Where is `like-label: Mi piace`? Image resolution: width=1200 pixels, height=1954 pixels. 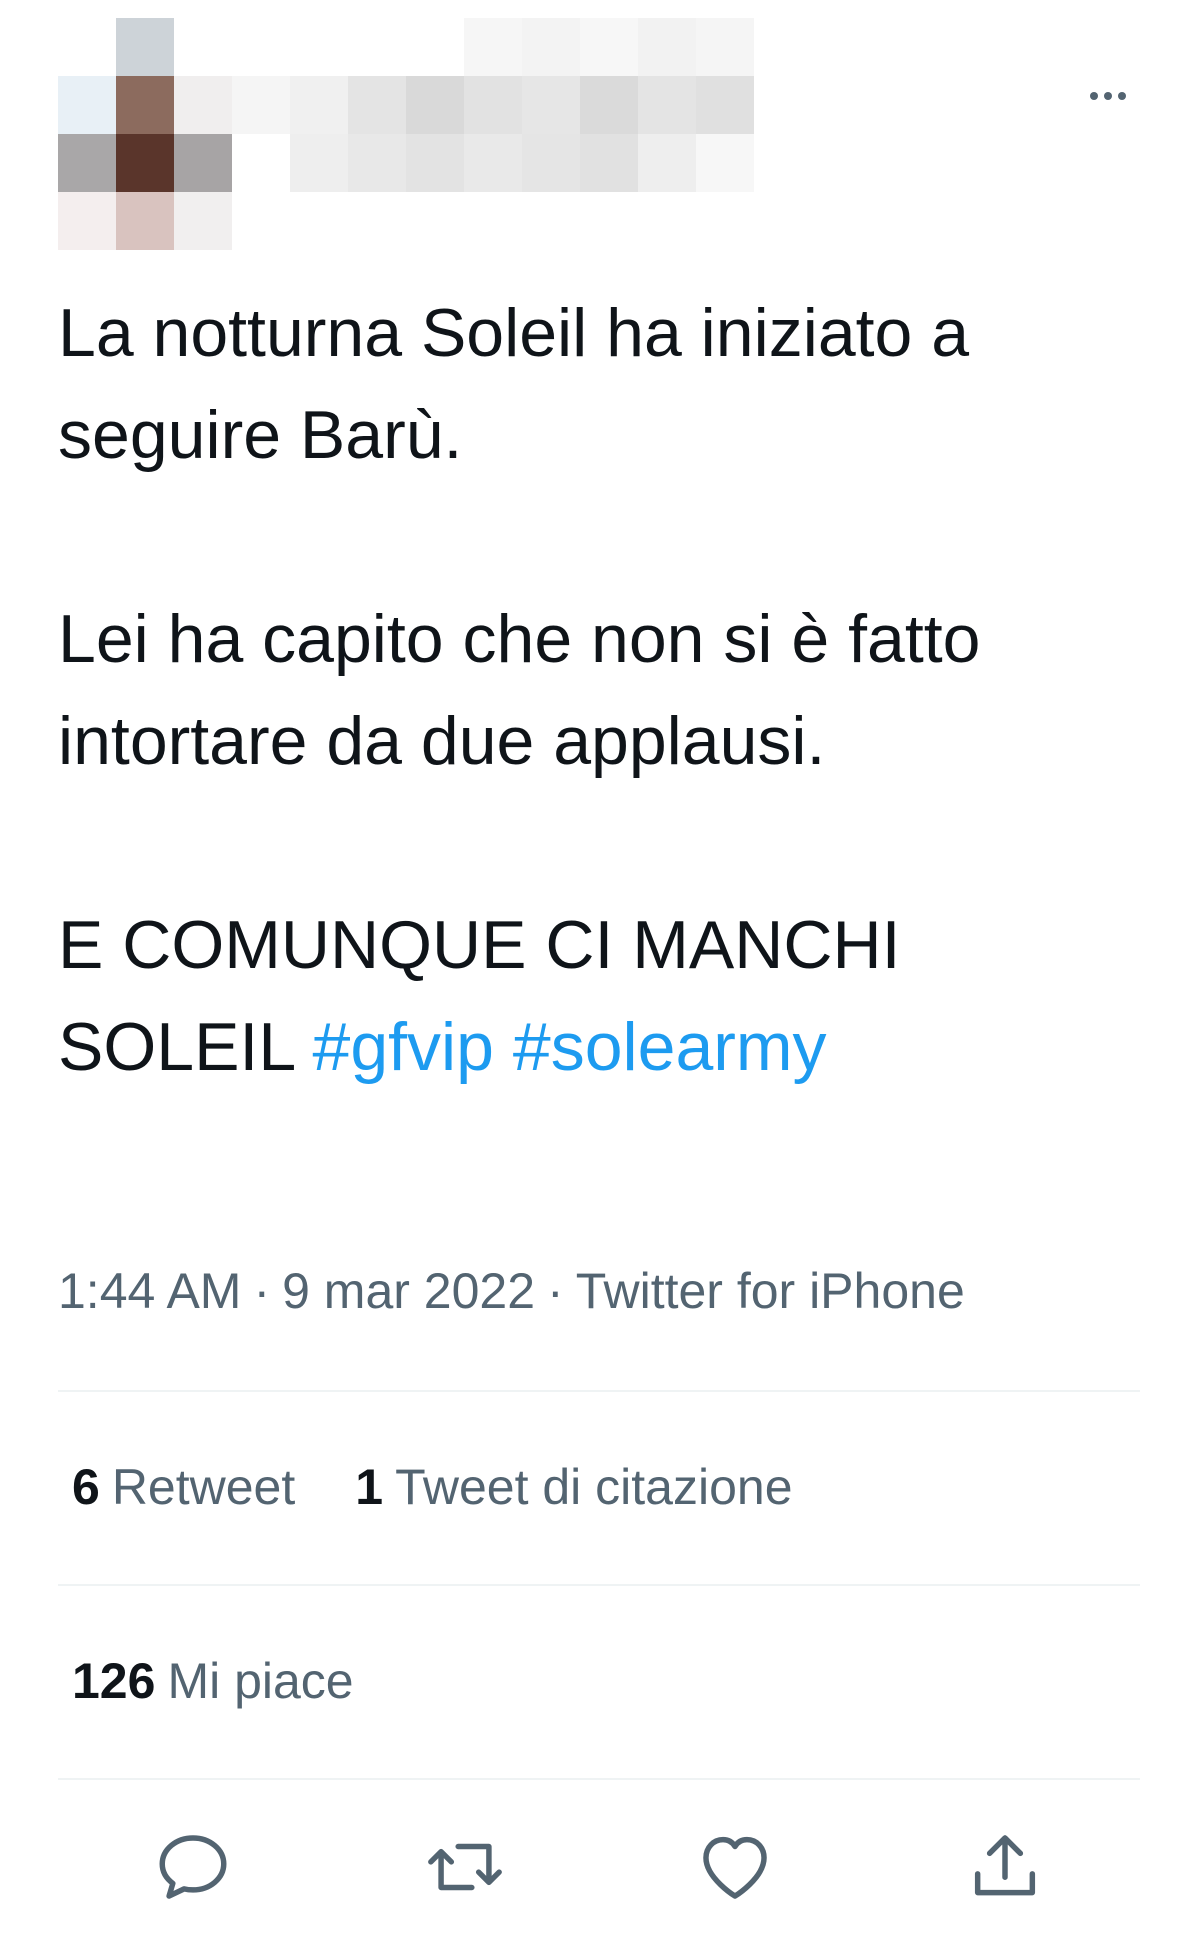
like-label: Mi piace is located at coordinates (260, 1681).